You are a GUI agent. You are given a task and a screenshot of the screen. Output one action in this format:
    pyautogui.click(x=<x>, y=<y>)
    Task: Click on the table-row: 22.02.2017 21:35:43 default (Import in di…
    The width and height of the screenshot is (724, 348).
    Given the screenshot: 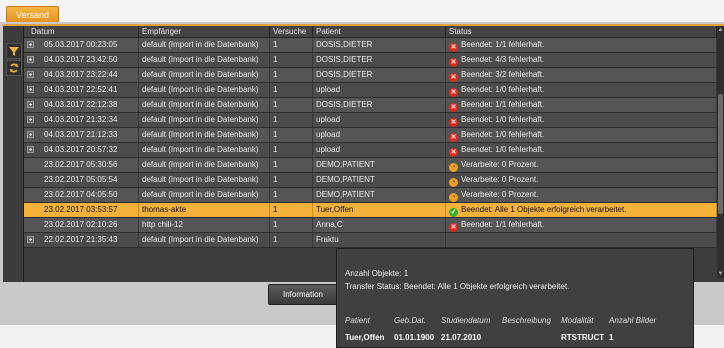 What is the action you would take?
    pyautogui.click(x=370, y=240)
    